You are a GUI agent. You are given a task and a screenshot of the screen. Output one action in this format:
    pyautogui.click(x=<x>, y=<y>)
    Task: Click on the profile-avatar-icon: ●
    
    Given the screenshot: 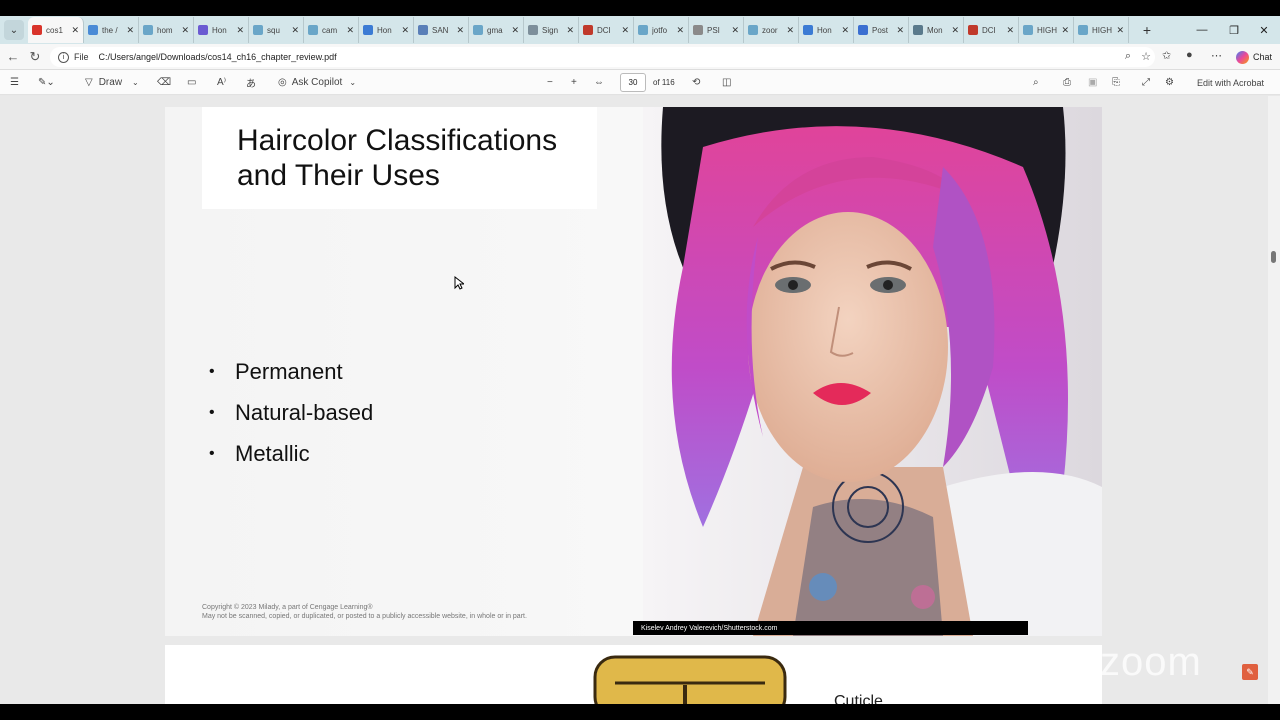 What is the action you would take?
    pyautogui.click(x=1189, y=55)
    